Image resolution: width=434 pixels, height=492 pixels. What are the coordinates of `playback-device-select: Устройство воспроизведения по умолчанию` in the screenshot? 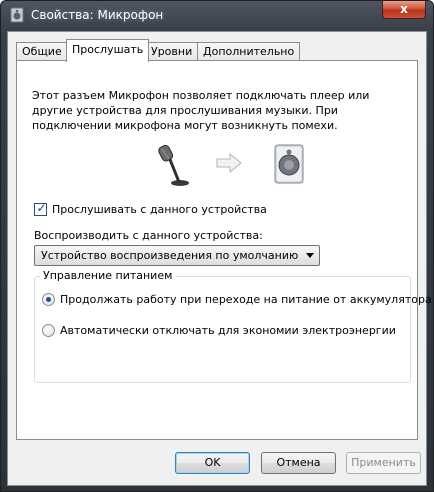 It's located at (177, 255).